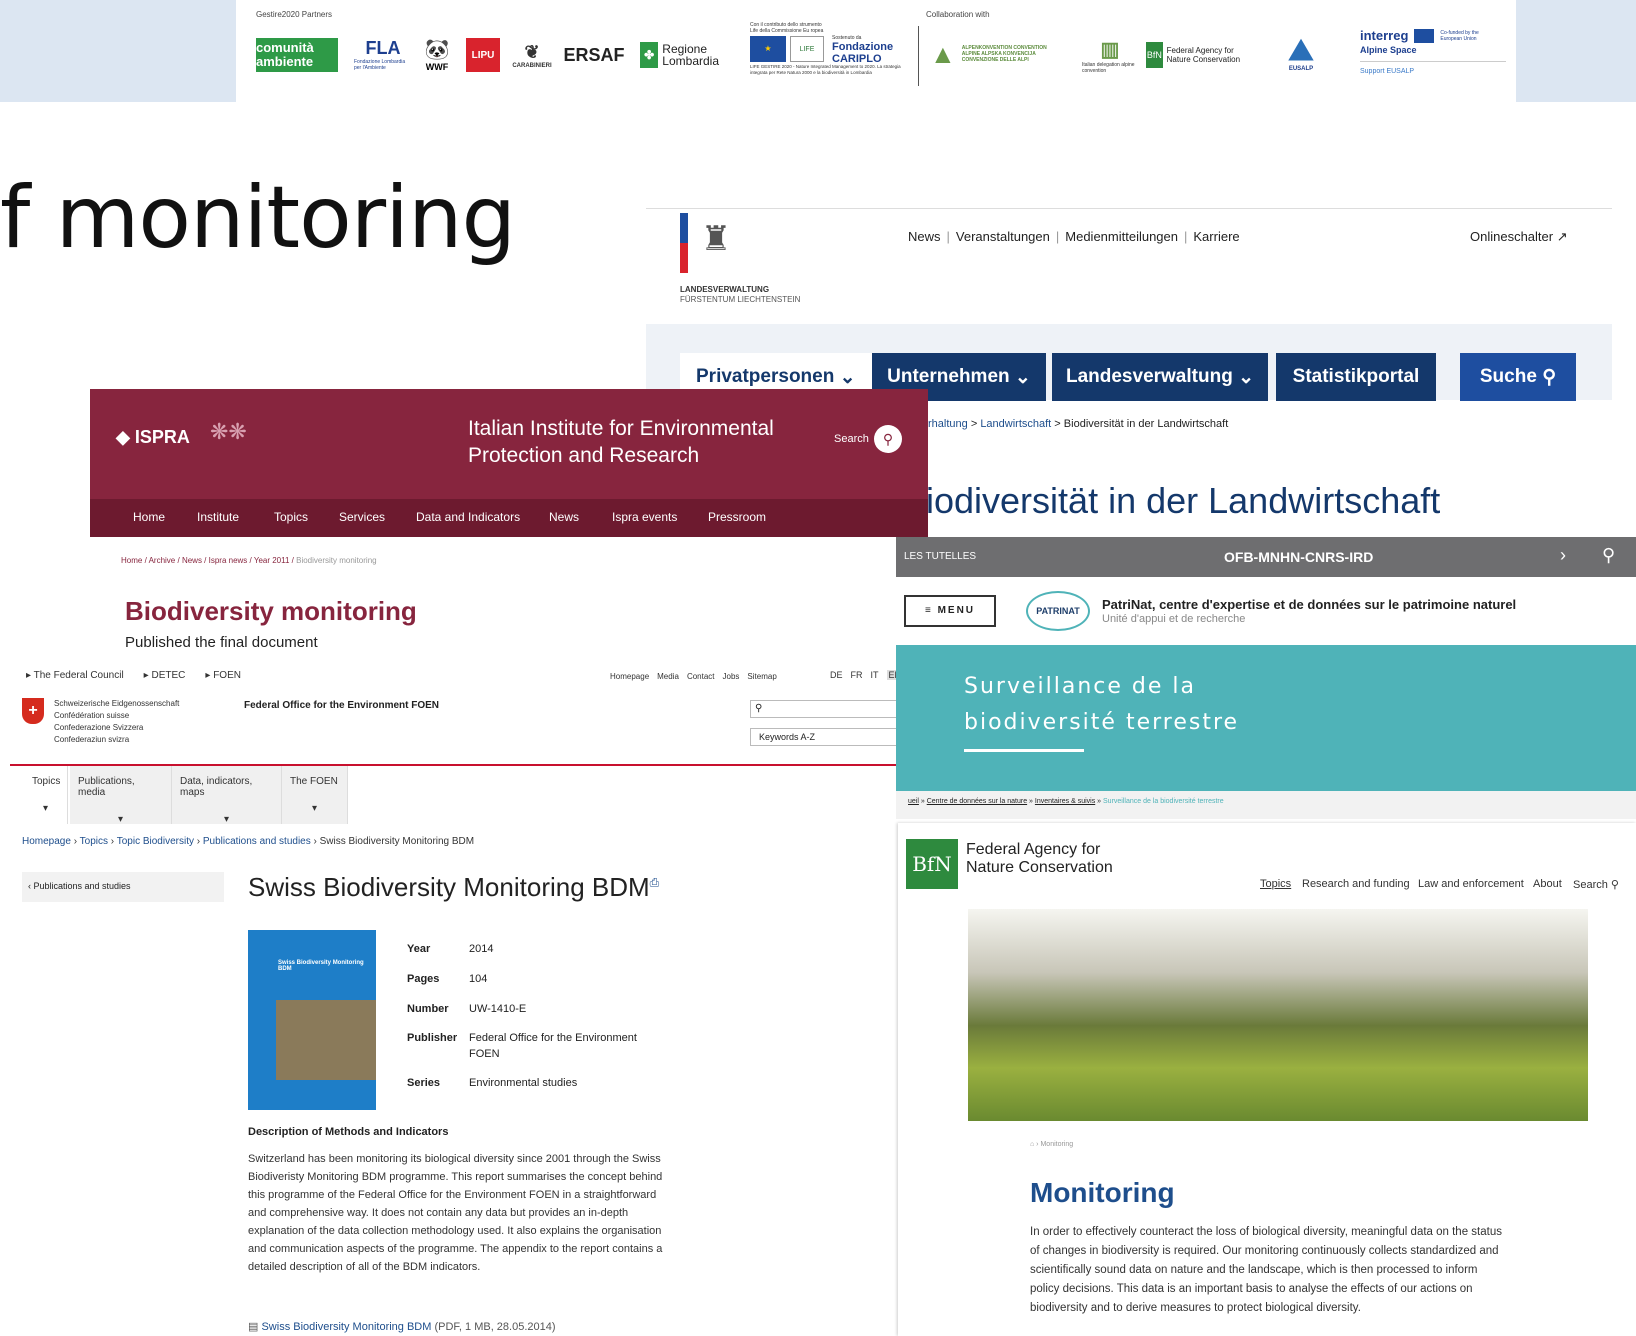  Describe the element at coordinates (294, 14) in the screenshot. I see `partners-label: Gestire2020 Partners` at that location.